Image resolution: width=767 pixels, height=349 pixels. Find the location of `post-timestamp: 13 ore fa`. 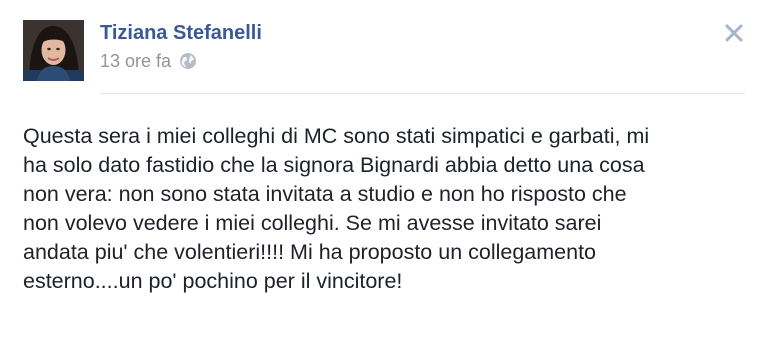

post-timestamp: 13 ore fa is located at coordinates (135, 61).